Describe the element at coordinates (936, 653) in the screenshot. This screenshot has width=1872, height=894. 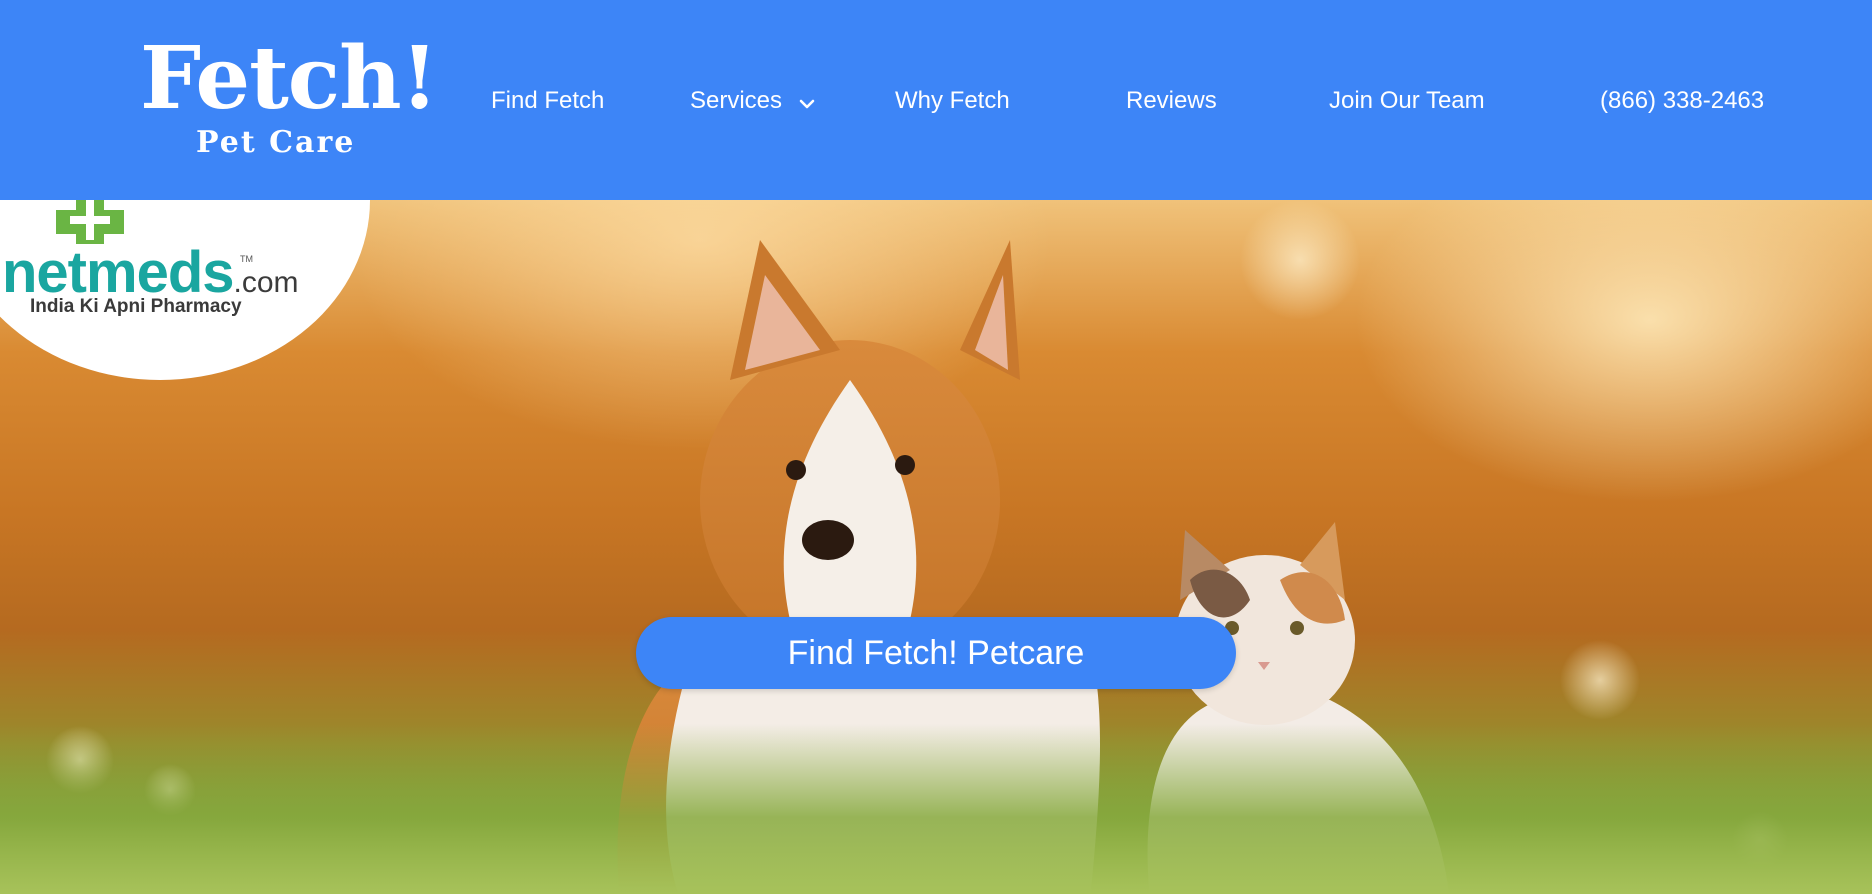
I see `find-fetch-petcare-button: Find Fetch! Petcare` at that location.